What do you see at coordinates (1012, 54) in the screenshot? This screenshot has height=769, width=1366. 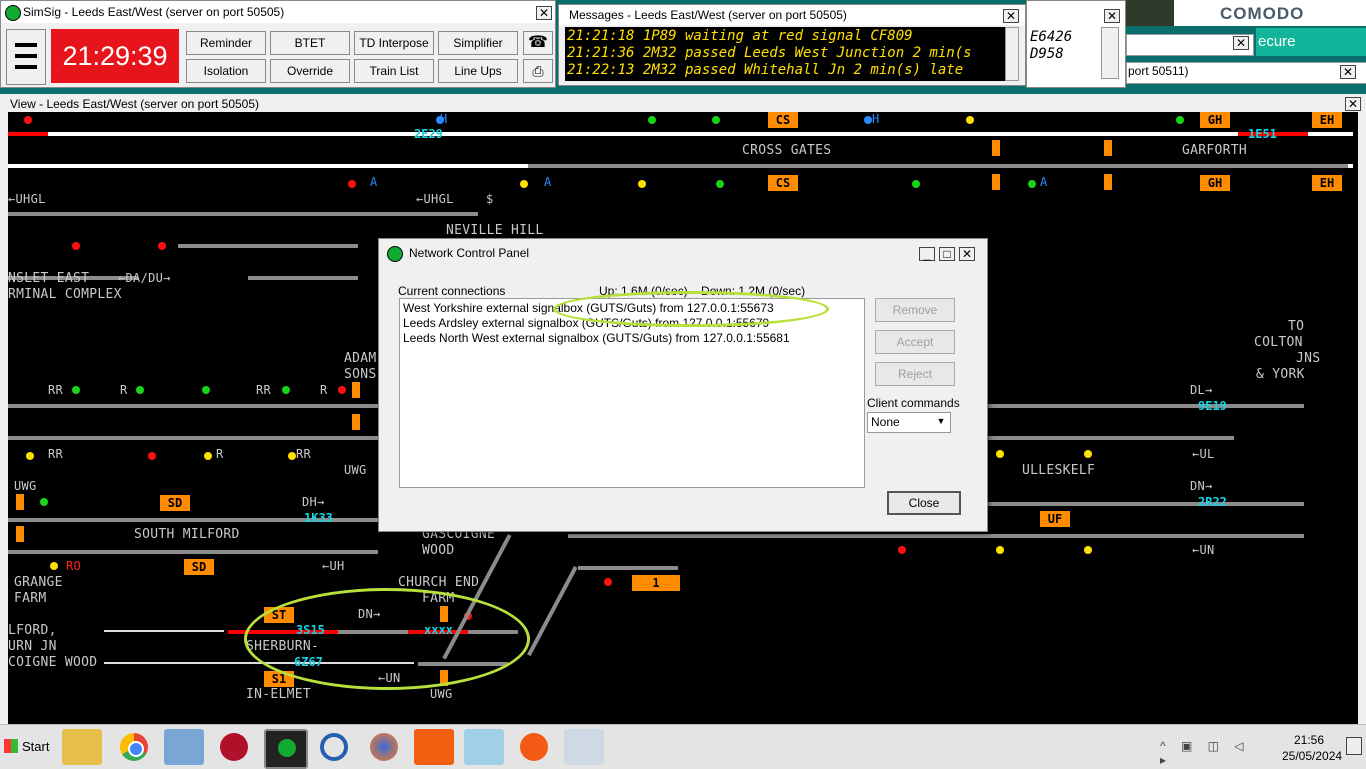 I see `messages-scrollbar` at bounding box center [1012, 54].